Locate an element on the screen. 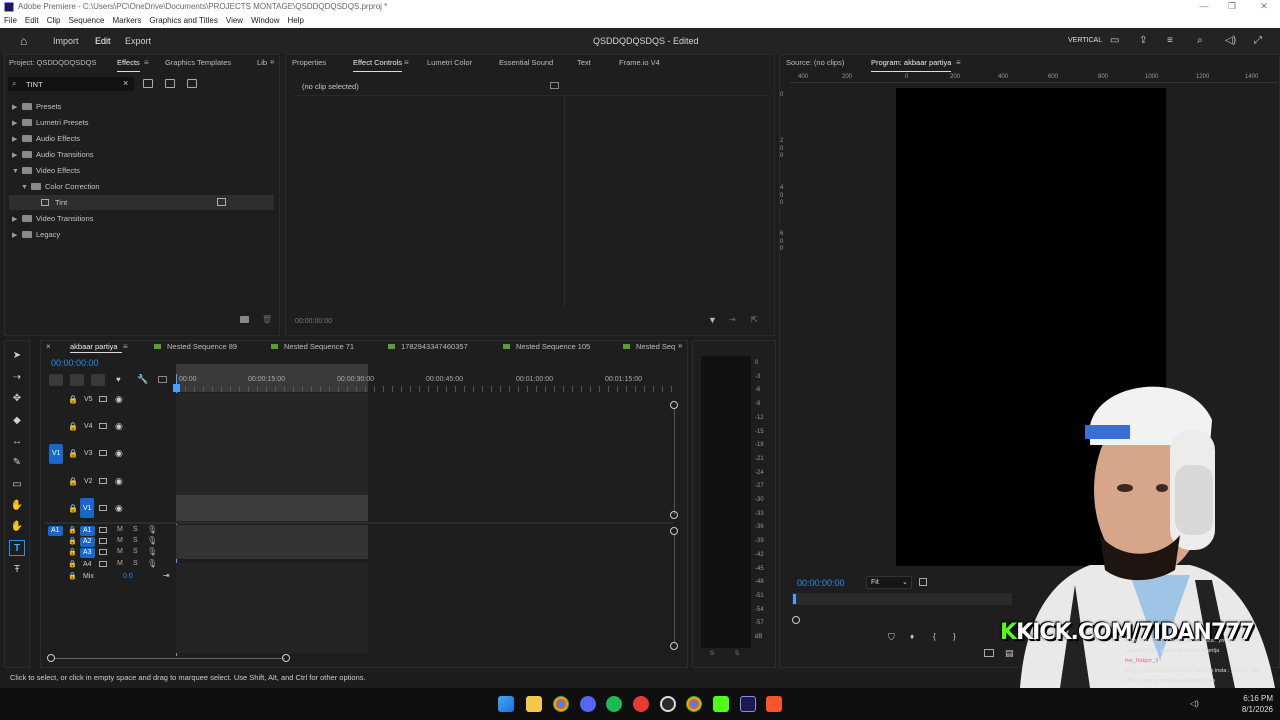 The image size is (1280, 720). tree-color-correction: ▼ Color Correction is located at coordinates (60, 186).